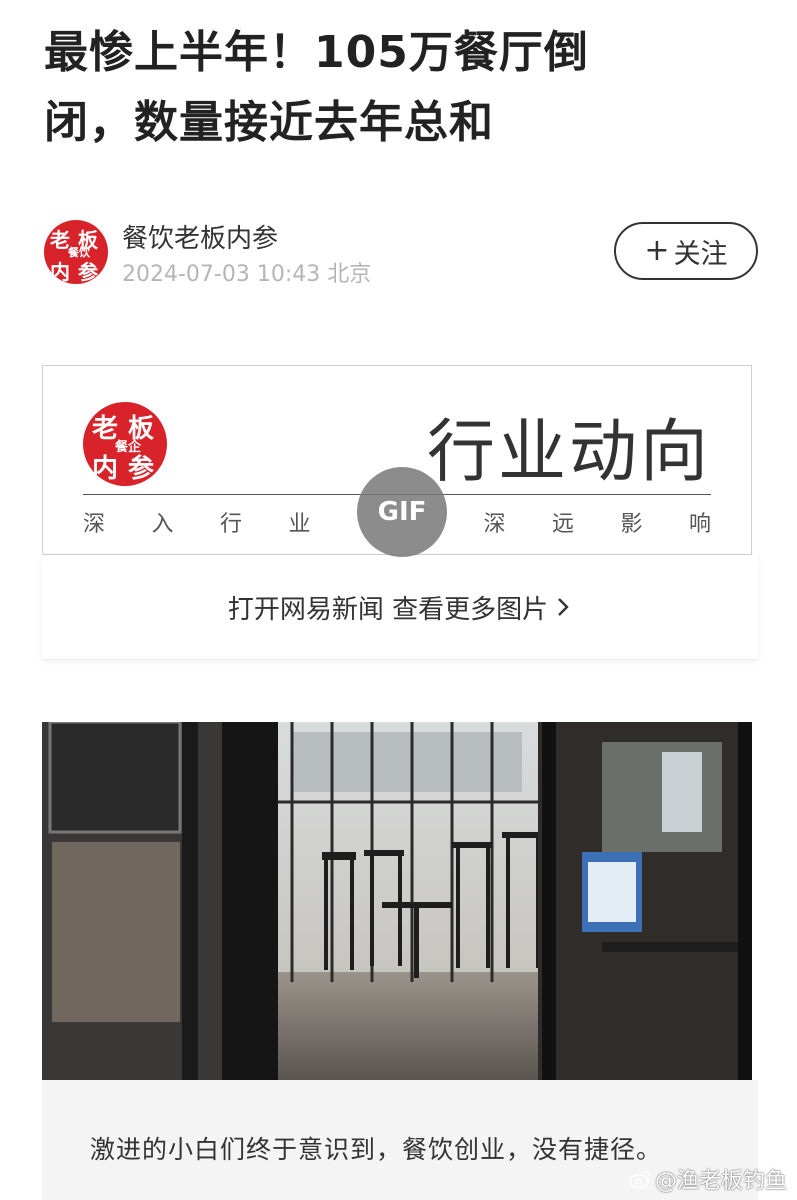 The image size is (797, 1200). What do you see at coordinates (700, 254) in the screenshot?
I see `follow-label: 关注` at bounding box center [700, 254].